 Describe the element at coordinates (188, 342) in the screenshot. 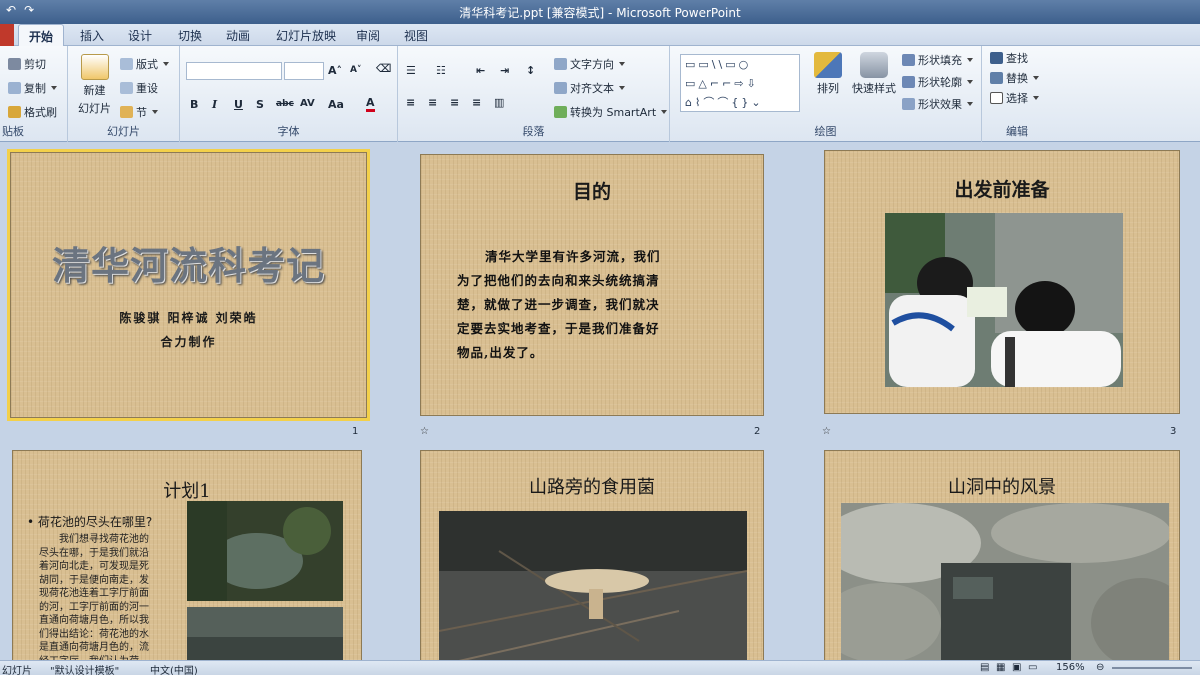

I see `slide-subtitle: 合力制作` at that location.